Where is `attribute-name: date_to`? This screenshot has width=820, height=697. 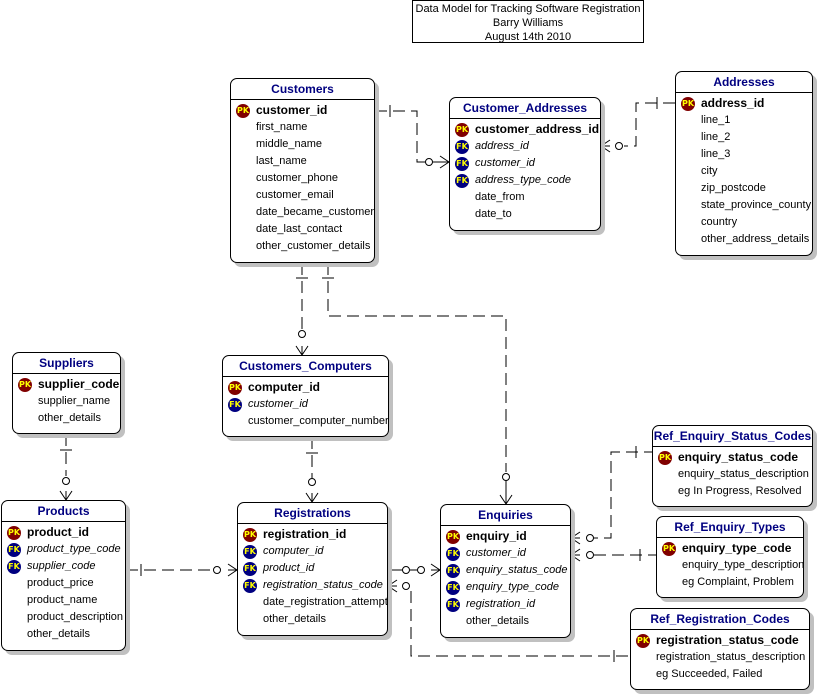
attribute-name: date_to is located at coordinates (493, 214).